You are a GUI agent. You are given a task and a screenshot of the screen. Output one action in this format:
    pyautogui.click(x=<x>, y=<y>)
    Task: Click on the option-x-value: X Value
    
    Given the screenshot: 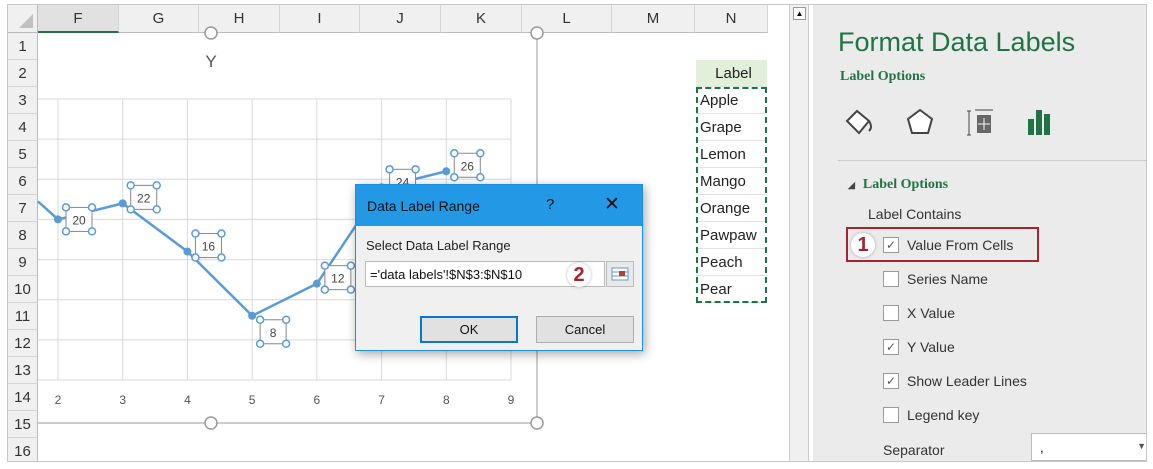 What is the action you would take?
    pyautogui.click(x=919, y=313)
    